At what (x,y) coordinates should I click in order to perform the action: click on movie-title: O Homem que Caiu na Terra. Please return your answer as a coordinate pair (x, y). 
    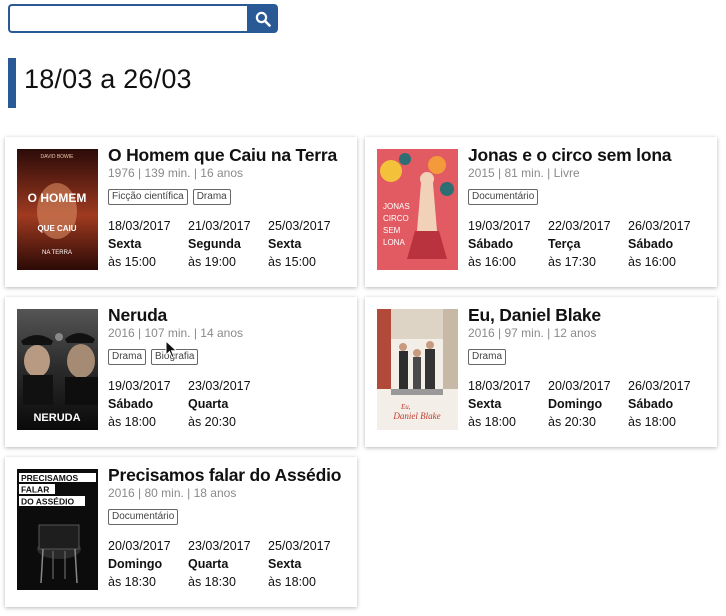
    Looking at the image, I should click on (222, 155).